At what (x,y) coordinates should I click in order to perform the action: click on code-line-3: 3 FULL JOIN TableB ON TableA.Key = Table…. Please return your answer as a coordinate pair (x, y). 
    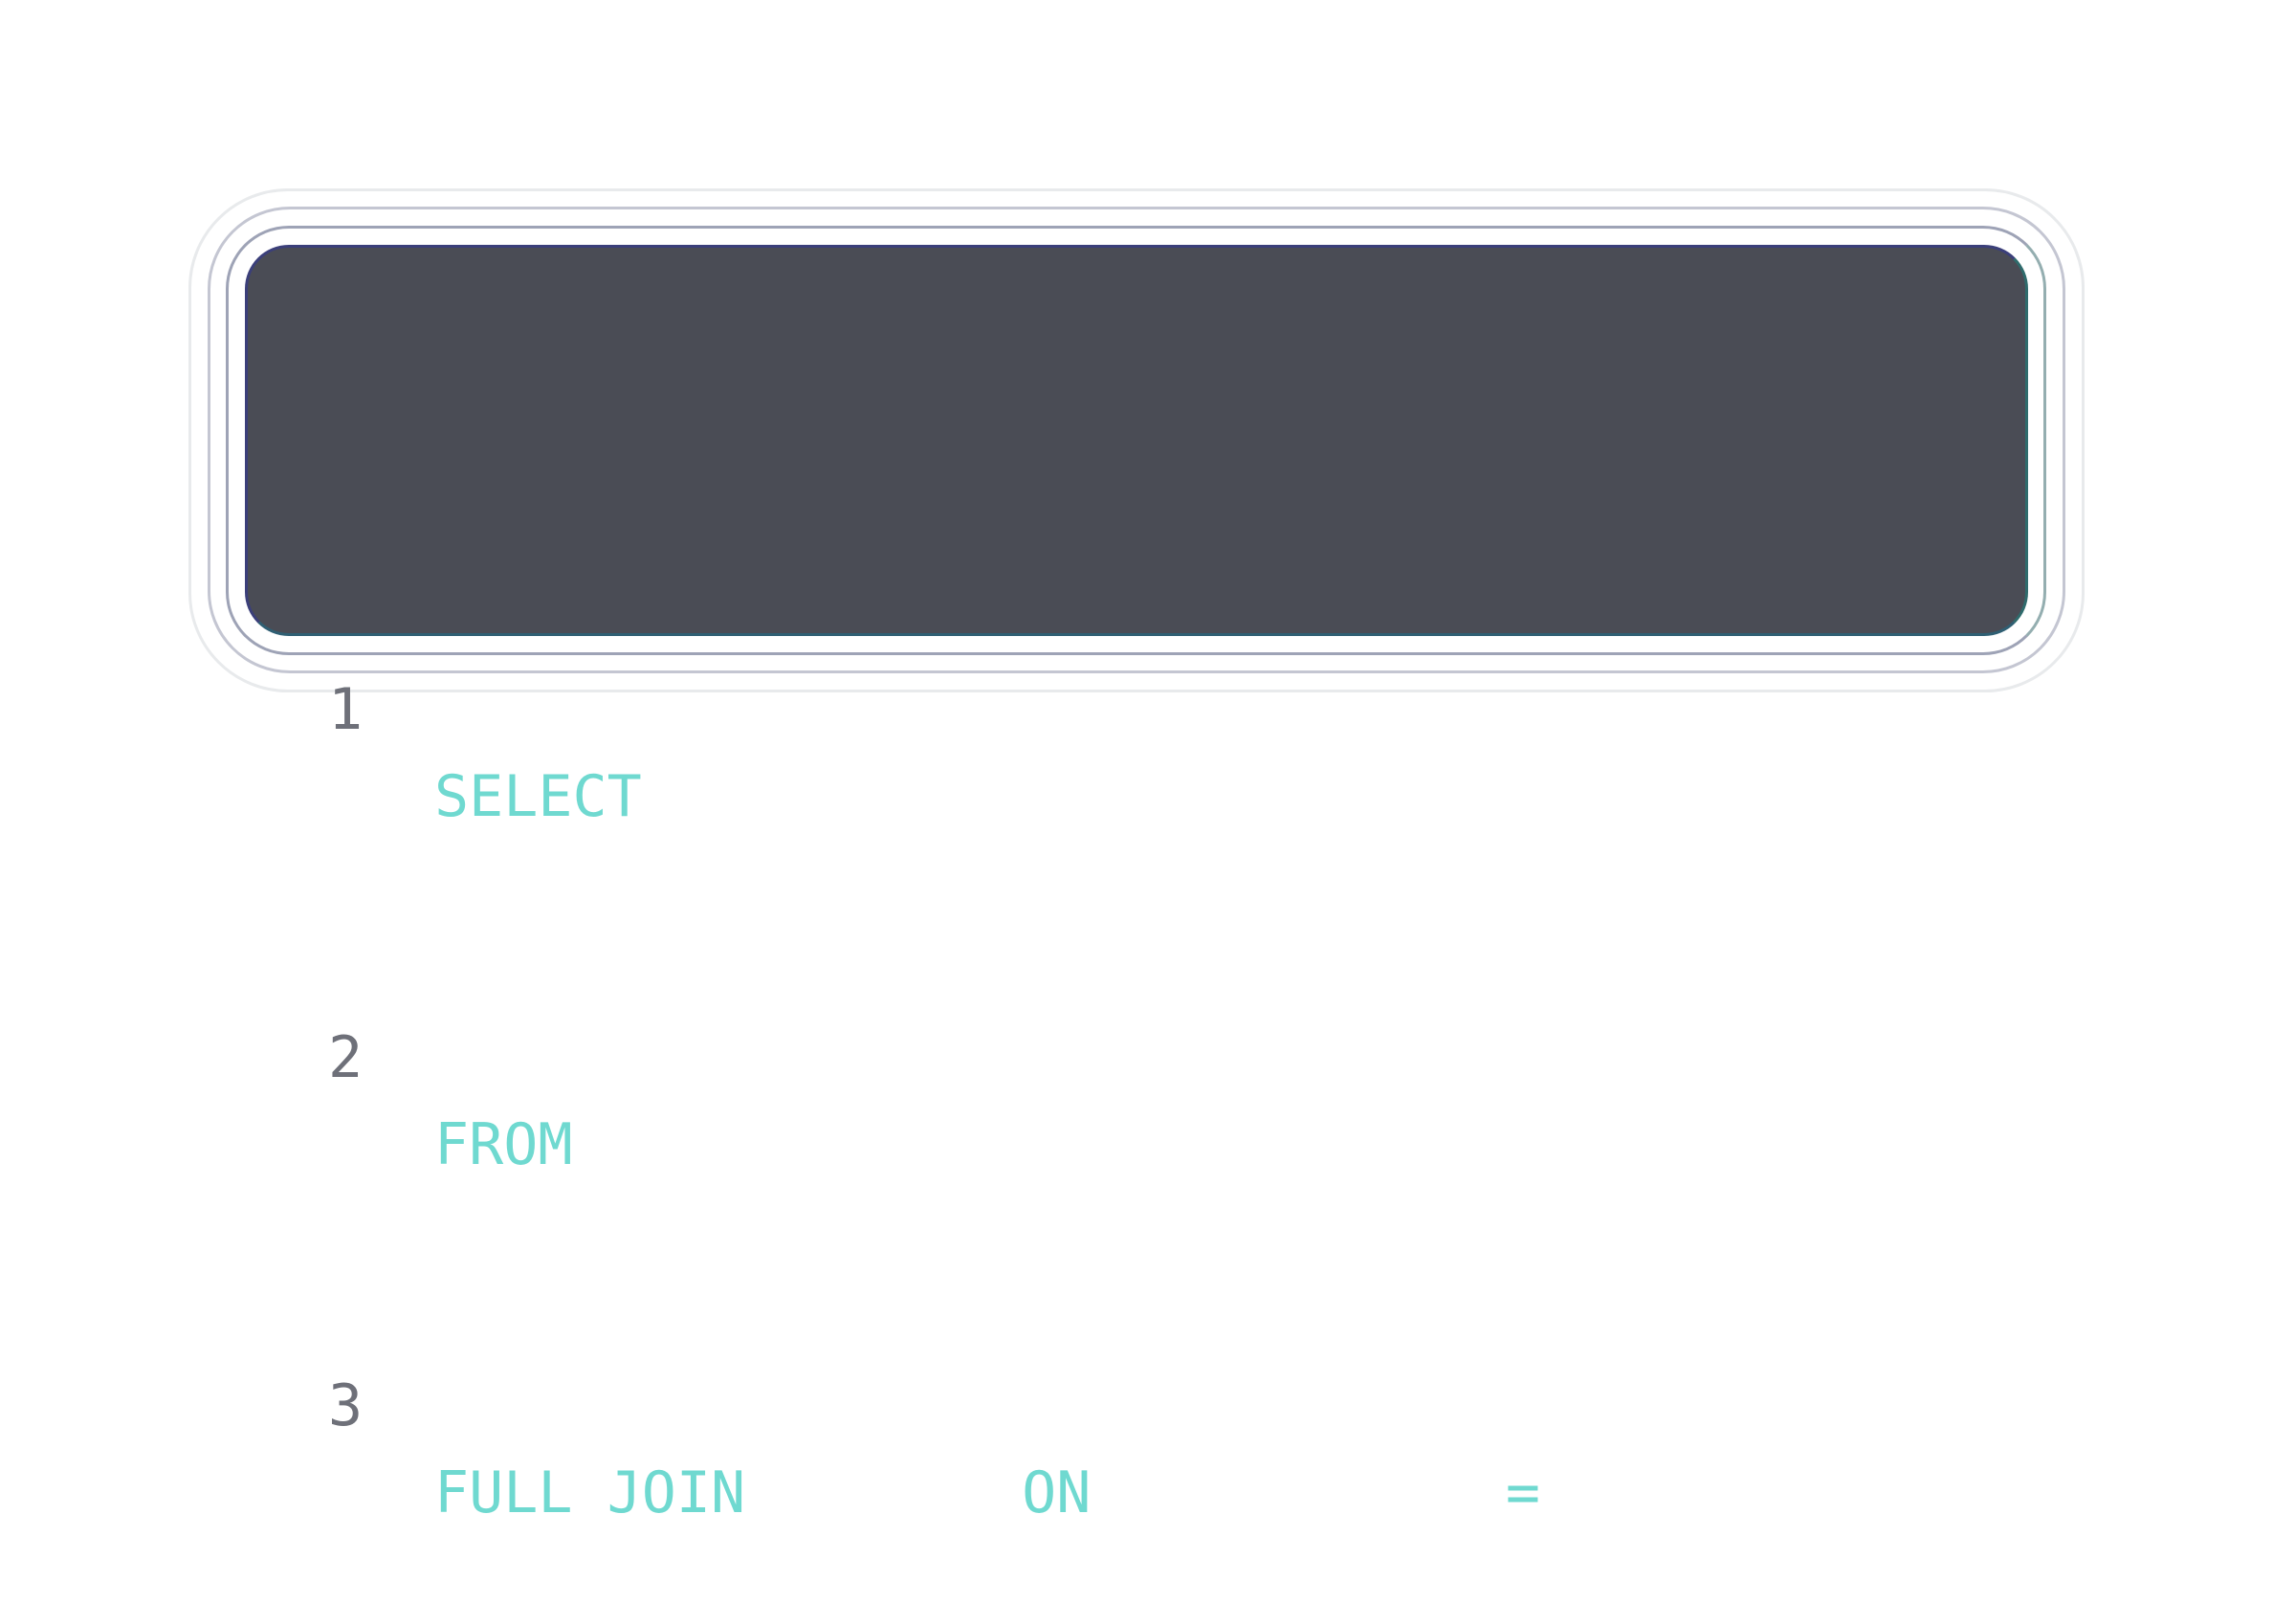
    Looking at the image, I should click on (1136, 1401).